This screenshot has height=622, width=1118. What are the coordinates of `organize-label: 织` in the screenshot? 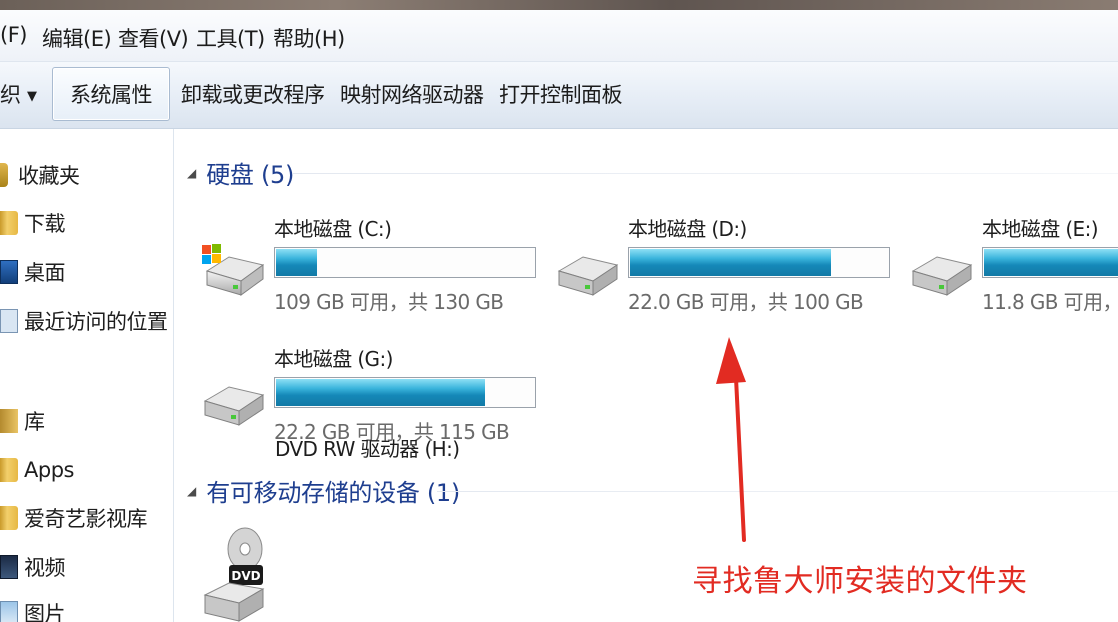 It's located at (10, 95).